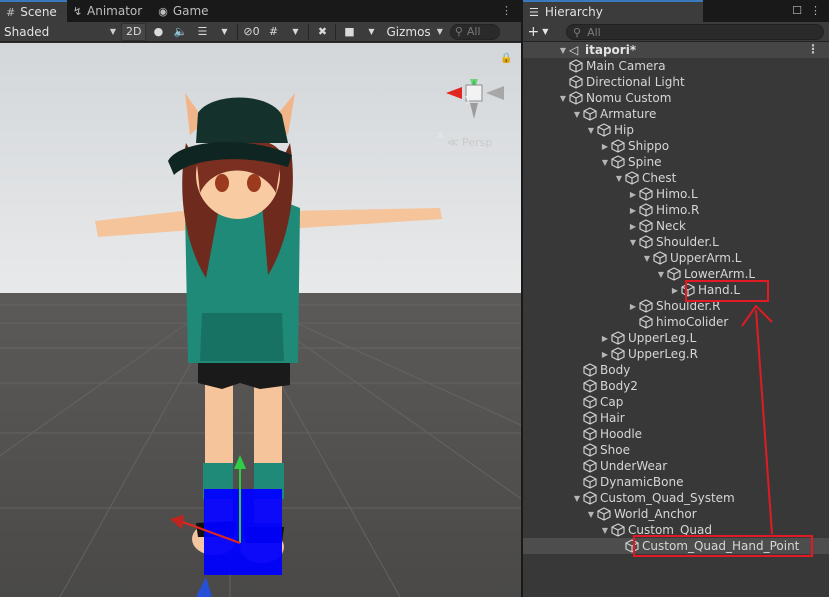  What do you see at coordinates (757, 419) in the screenshot?
I see `annotation-arrow` at bounding box center [757, 419].